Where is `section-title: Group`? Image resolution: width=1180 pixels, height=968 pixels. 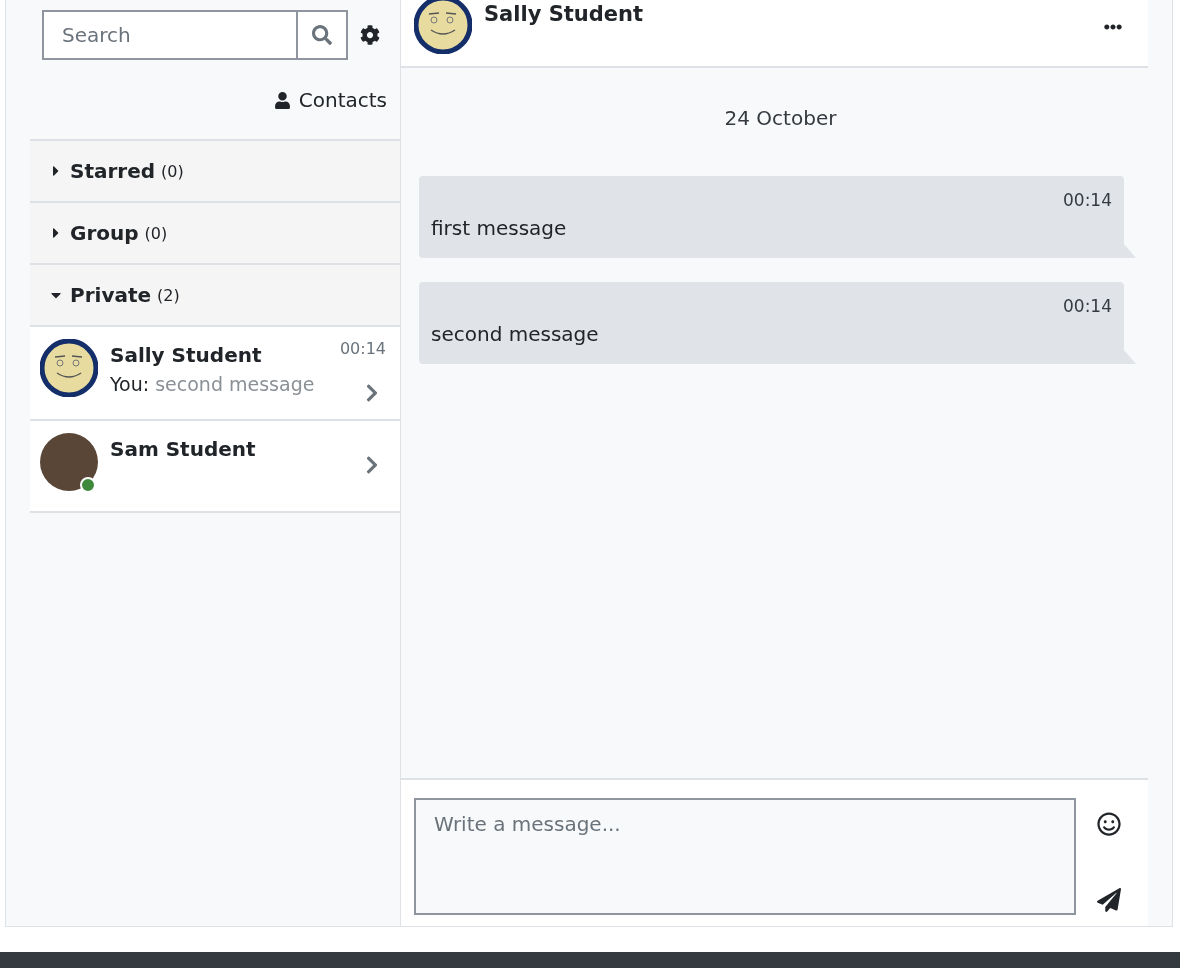 section-title: Group is located at coordinates (104, 233).